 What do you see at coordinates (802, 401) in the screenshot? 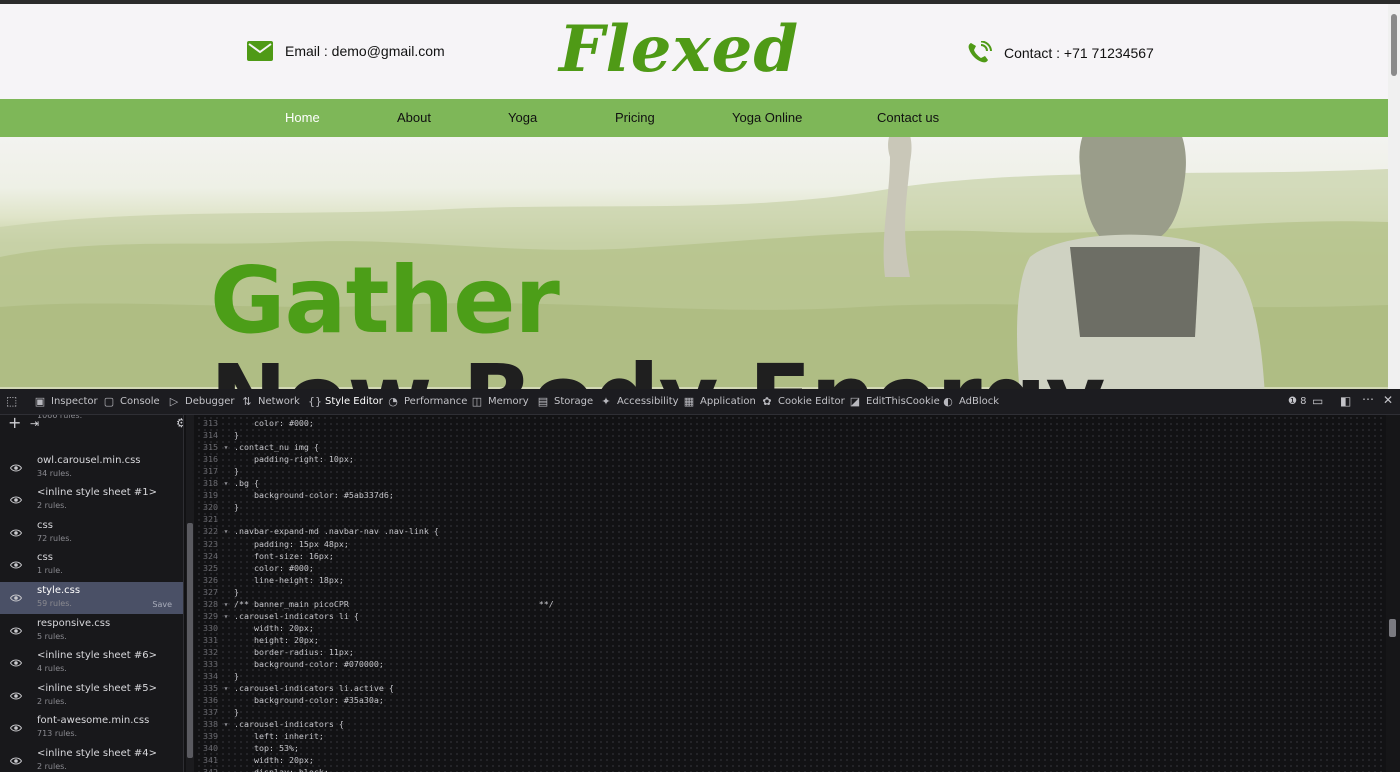
I see `tab-cookie-editor: ✿ Cookie Editor` at bounding box center [802, 401].